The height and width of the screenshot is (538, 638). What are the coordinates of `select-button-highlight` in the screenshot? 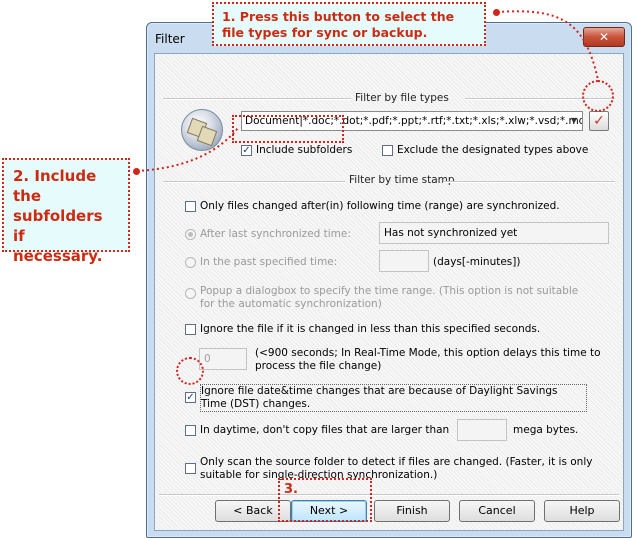 It's located at (598, 96).